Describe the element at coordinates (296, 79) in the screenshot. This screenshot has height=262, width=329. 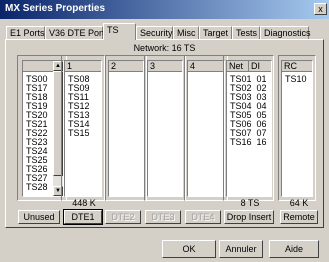
I see `list-item: TS10` at that location.